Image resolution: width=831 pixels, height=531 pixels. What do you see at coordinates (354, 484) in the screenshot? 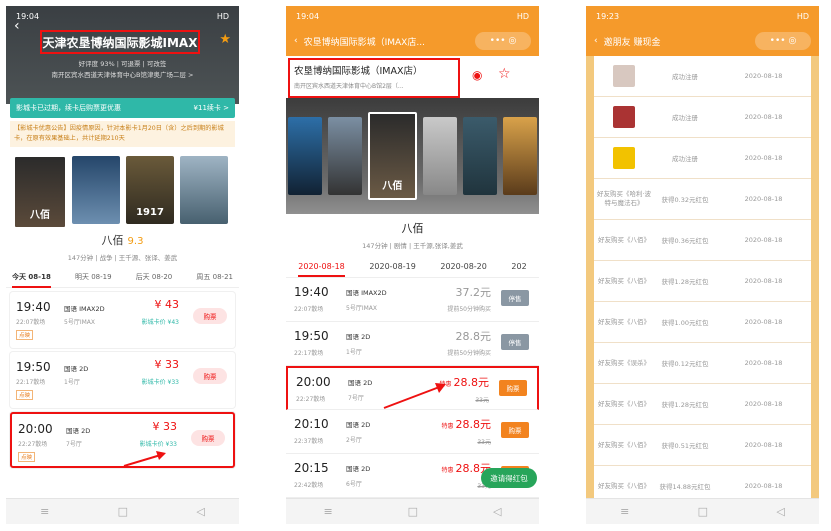
I see `hall: 6号厅` at bounding box center [354, 484].